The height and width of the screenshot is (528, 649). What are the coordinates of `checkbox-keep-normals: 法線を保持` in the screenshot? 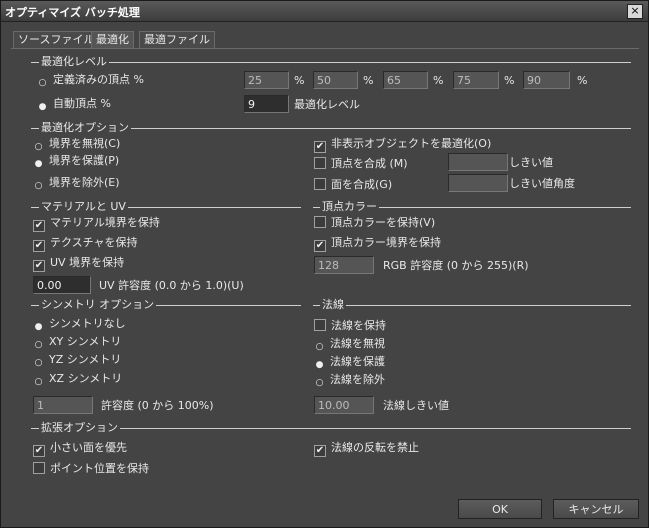 It's located at (350, 326).